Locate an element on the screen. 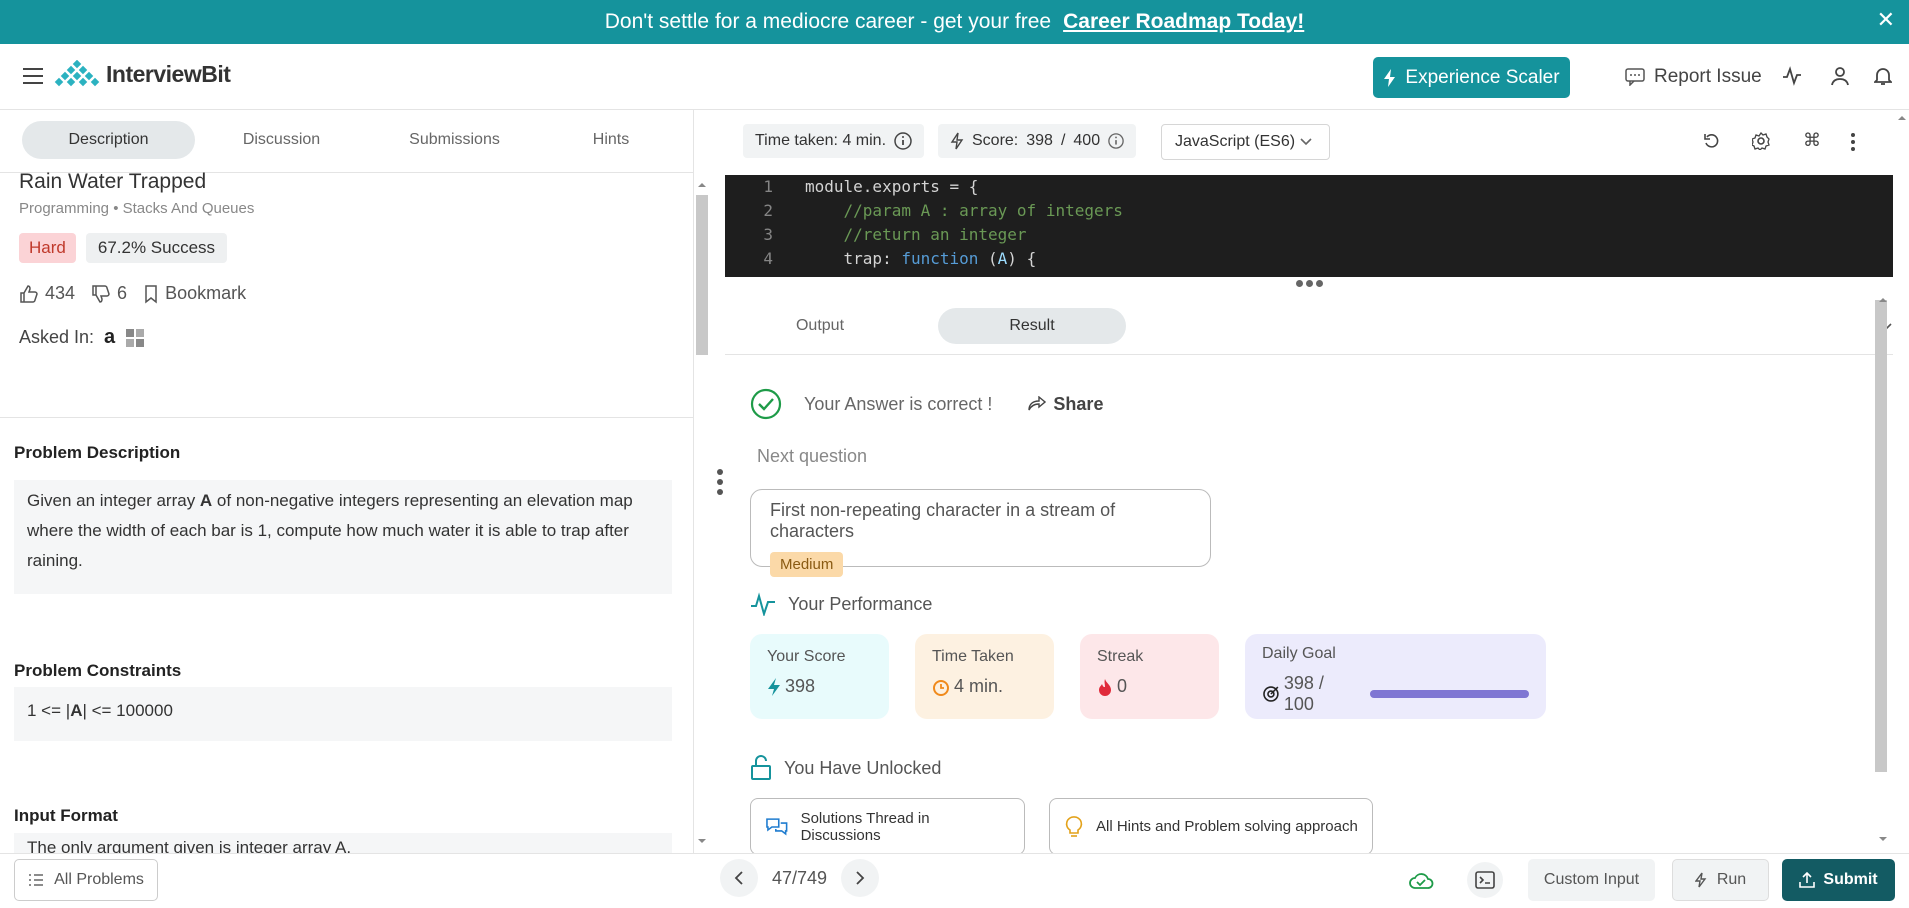 The height and width of the screenshot is (908, 1909). chevron-right-icon is located at coordinates (860, 878).